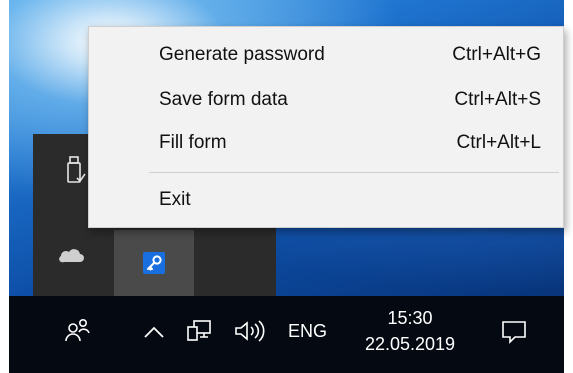 The height and width of the screenshot is (373, 573). What do you see at coordinates (154, 332) in the screenshot?
I see `chevron-up-icon` at bounding box center [154, 332].